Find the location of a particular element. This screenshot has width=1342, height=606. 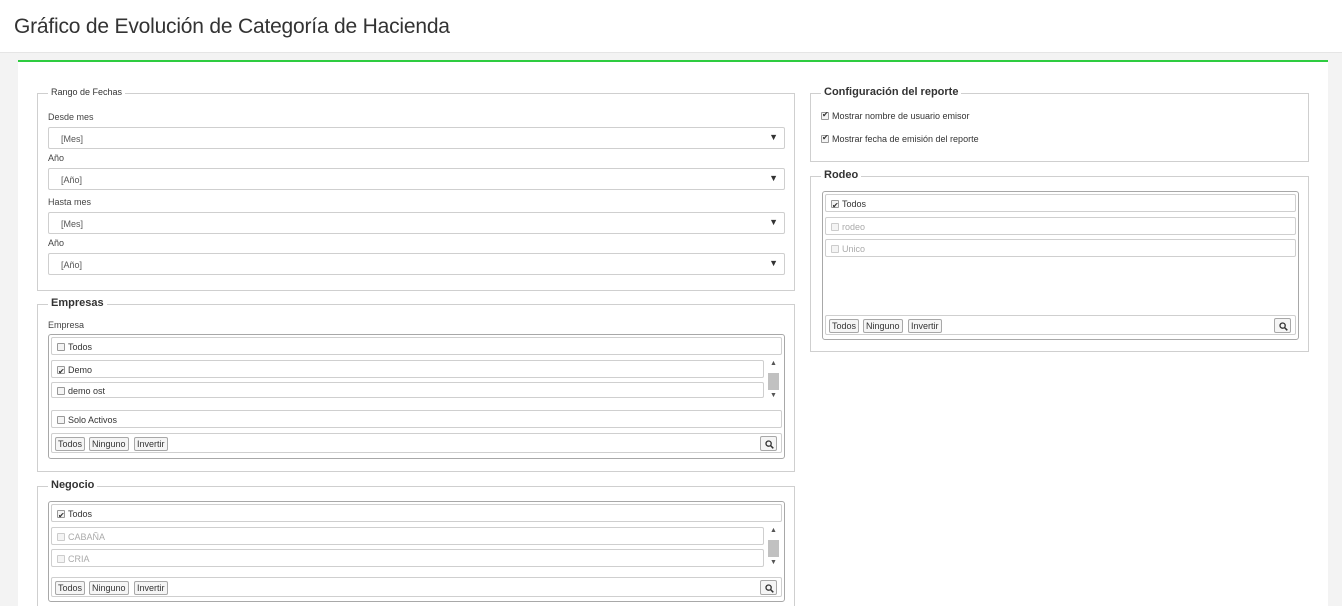

desde-mes-select: [Mes] ▼ is located at coordinates (416, 138).